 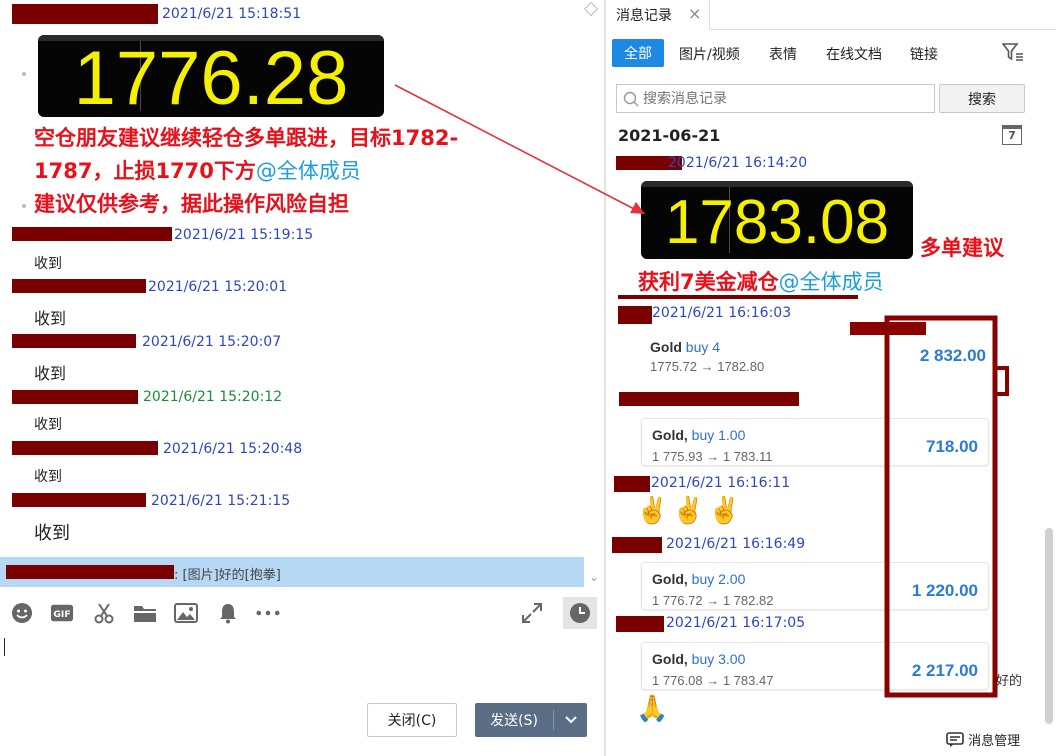 I want to click on clock-icon, so click(x=580, y=613).